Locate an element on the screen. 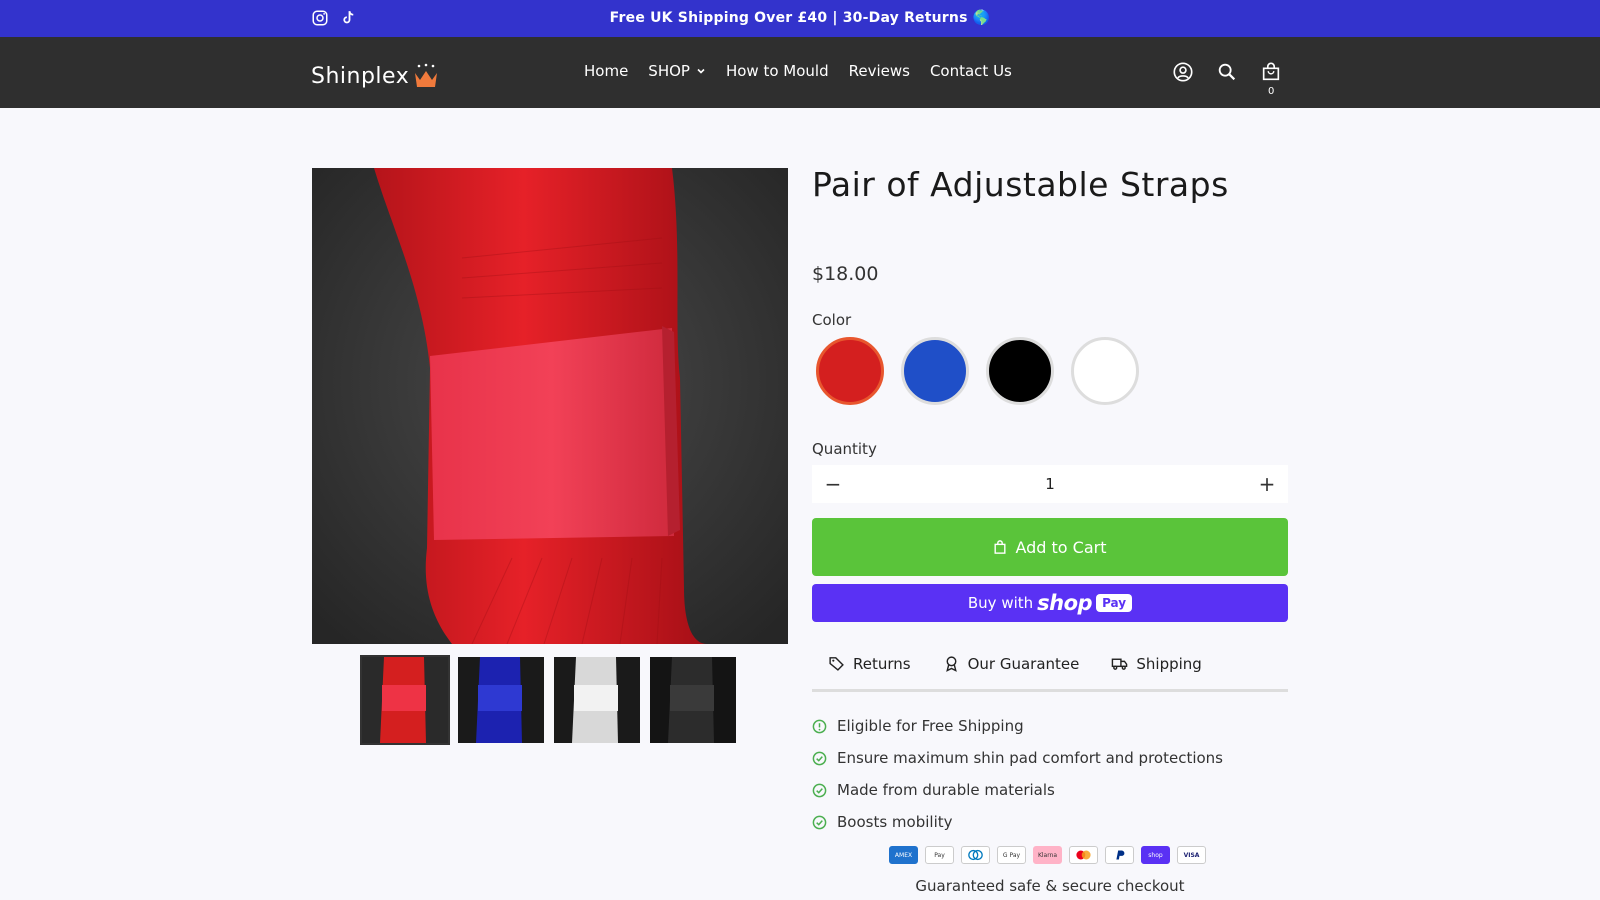 This screenshot has width=1600, height=900. shop-pay-icon: shop is located at coordinates (1155, 855).